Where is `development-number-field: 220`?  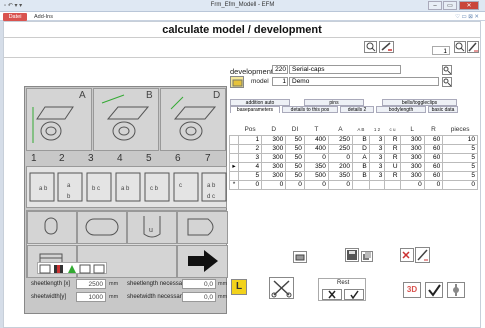
development-number-field: 220 is located at coordinates (280, 69).